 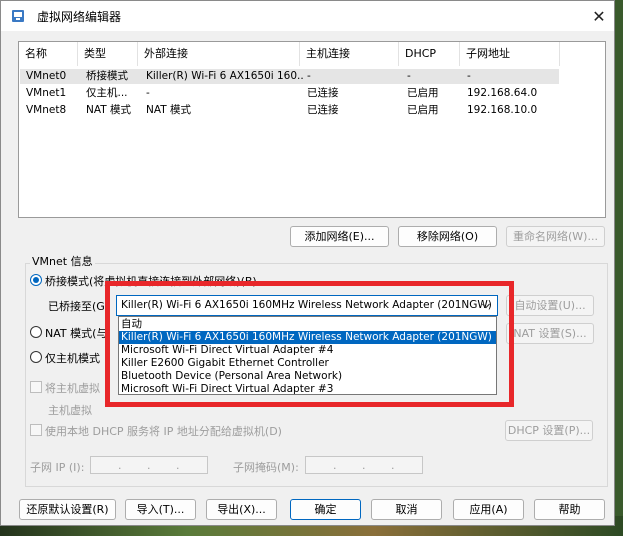 What do you see at coordinates (67, 509) in the screenshot?
I see `restore-defaults-button: 还原默认设置(R)` at bounding box center [67, 509].